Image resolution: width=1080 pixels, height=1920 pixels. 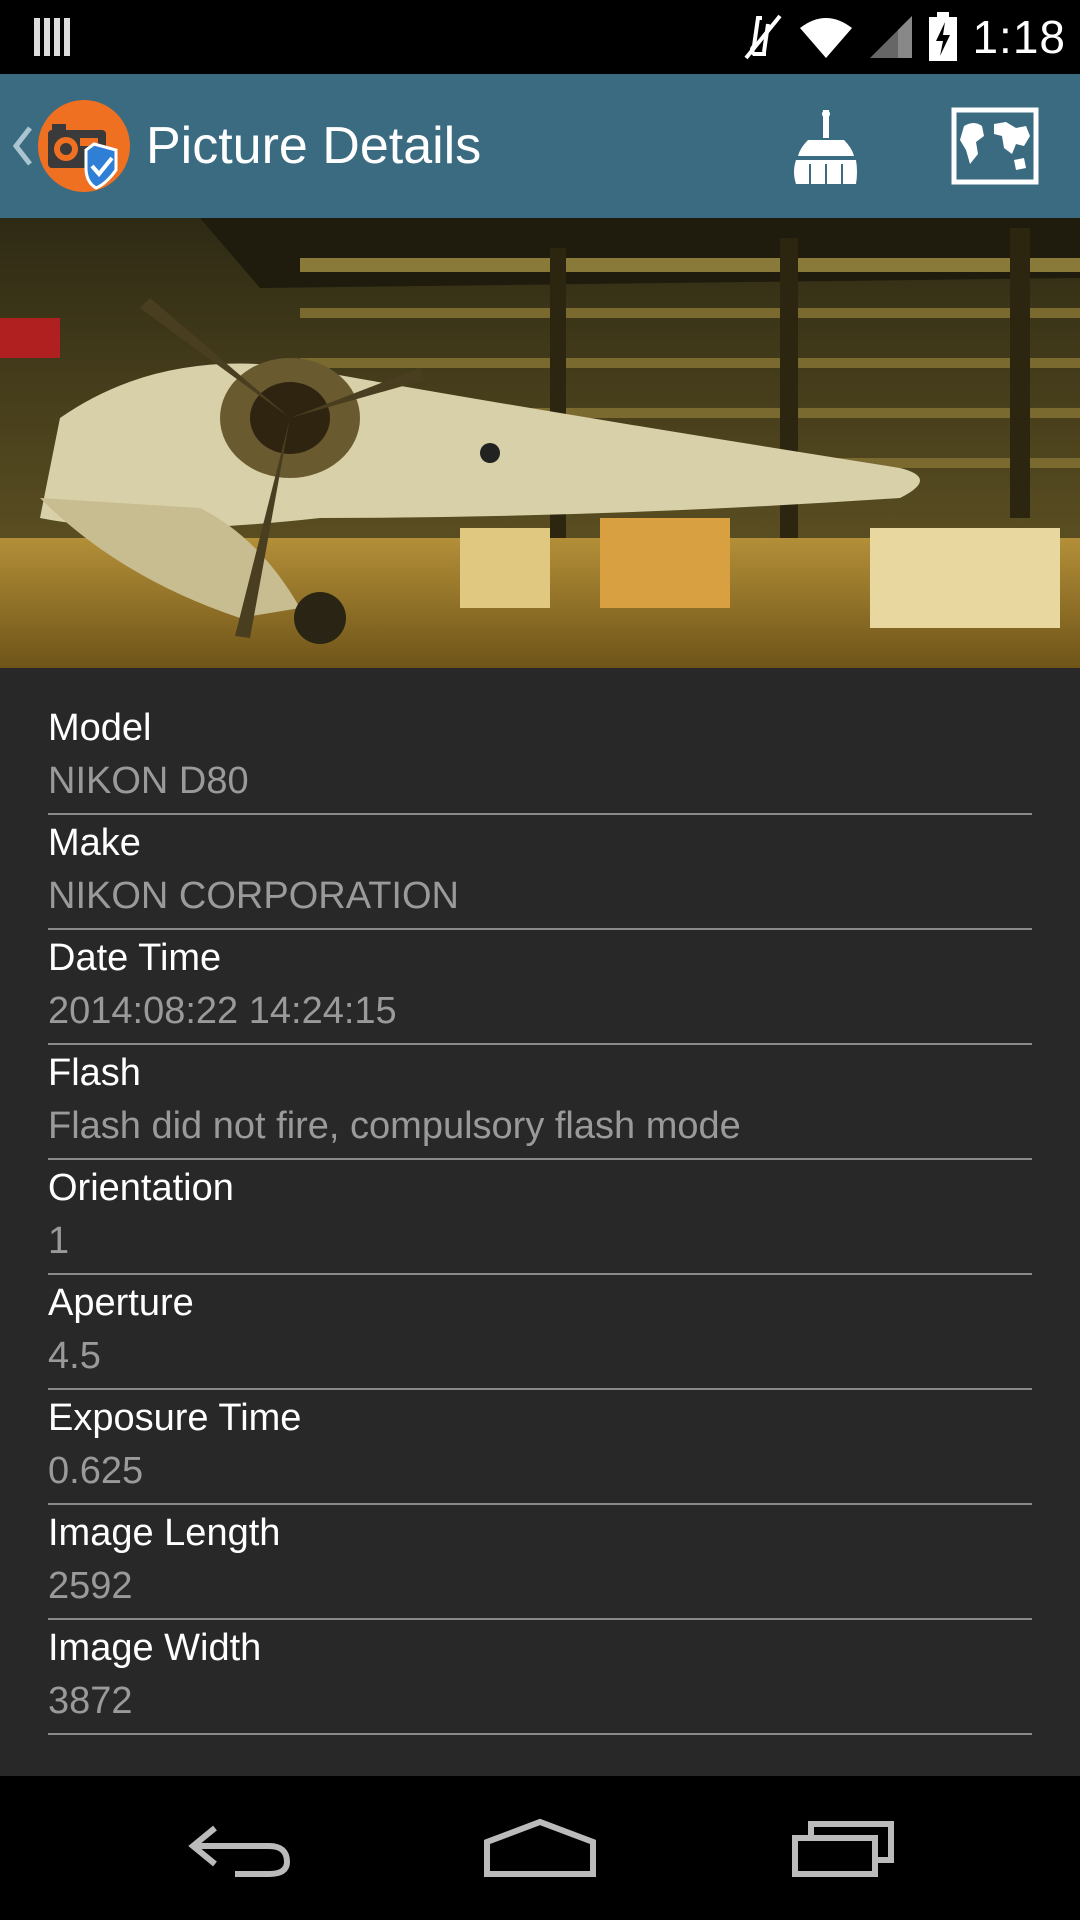 What do you see at coordinates (22, 146) in the screenshot?
I see `up-chevron-icon` at bounding box center [22, 146].